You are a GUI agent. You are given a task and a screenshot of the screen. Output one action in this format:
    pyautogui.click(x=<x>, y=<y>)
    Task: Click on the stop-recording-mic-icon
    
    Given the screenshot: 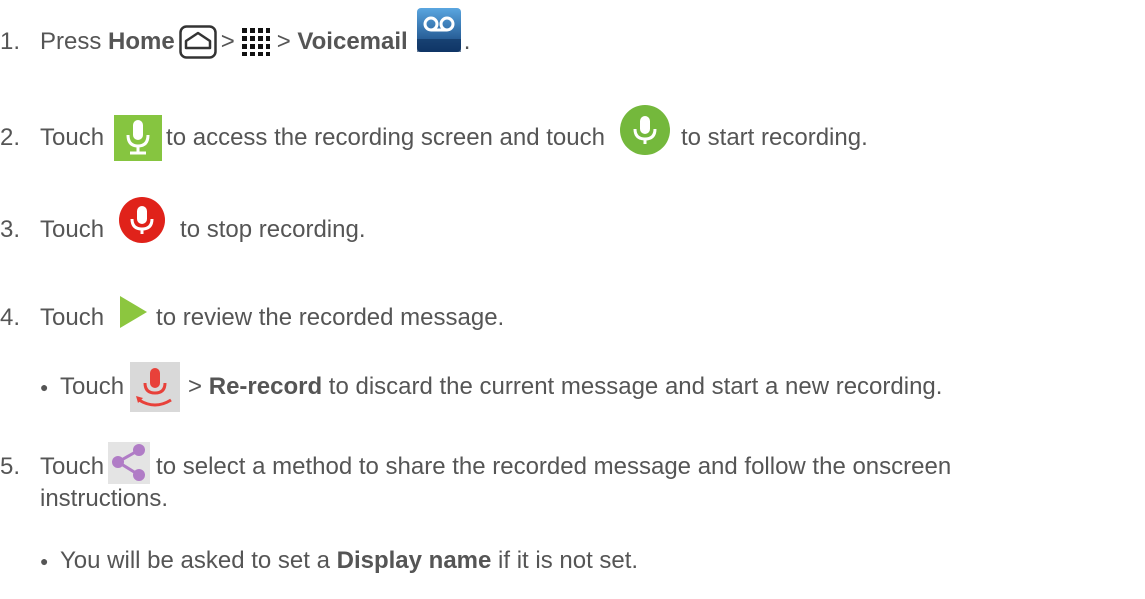 What is the action you would take?
    pyautogui.click(x=142, y=220)
    